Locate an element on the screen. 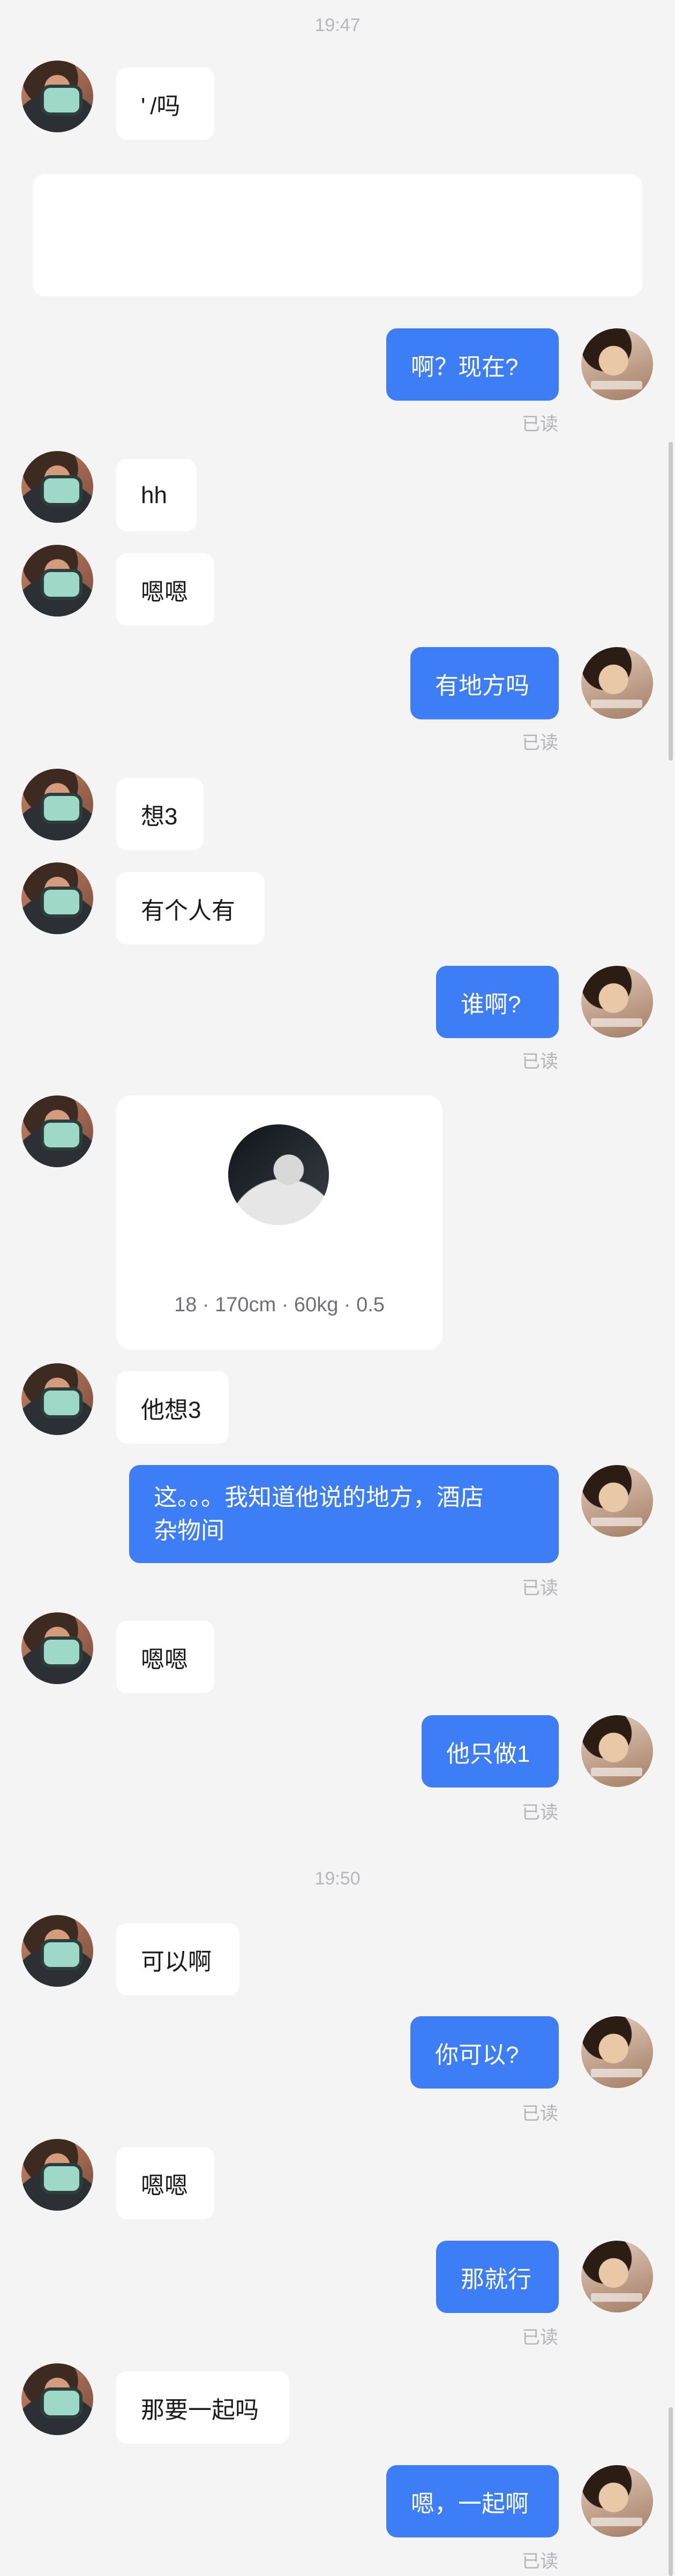  outgoing-message: 你可以? is located at coordinates (484, 2052).